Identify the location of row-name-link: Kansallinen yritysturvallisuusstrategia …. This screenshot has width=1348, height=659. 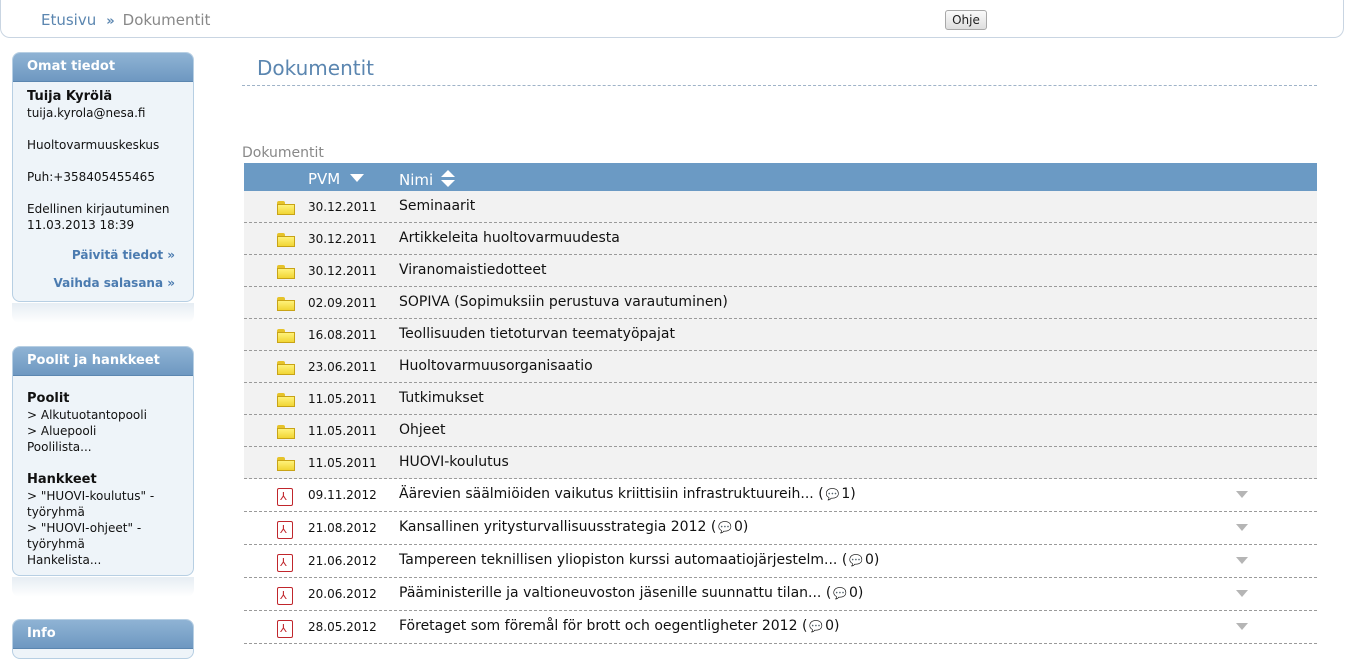
(573, 527).